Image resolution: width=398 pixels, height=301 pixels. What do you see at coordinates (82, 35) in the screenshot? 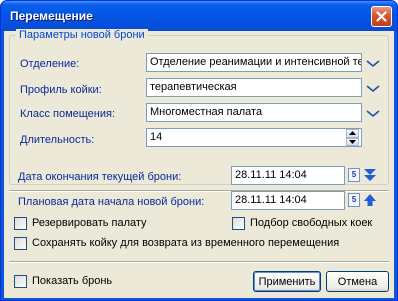
I see `group-title: Параметры новой брони` at bounding box center [82, 35].